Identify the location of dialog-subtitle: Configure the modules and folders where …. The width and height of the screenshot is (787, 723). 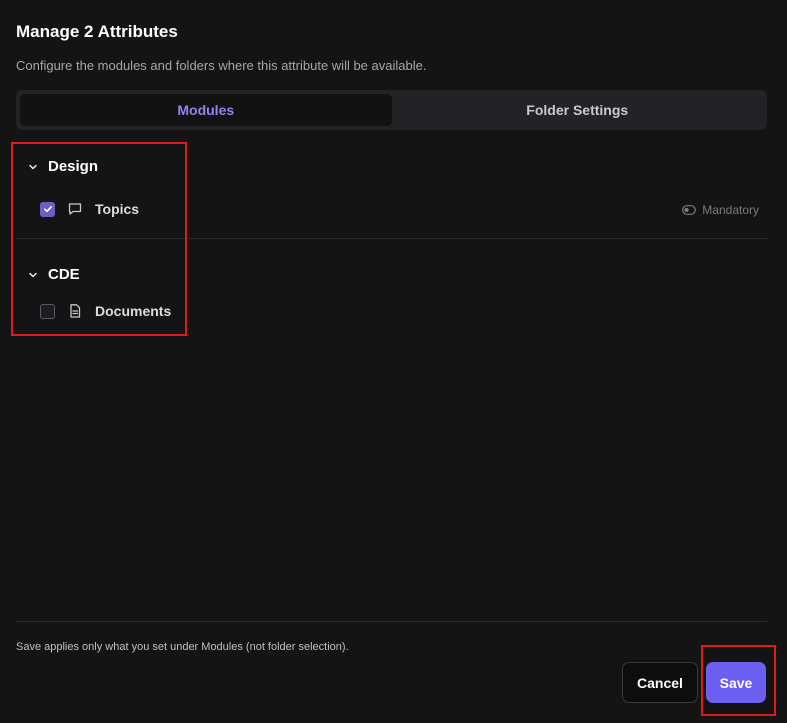
(221, 65).